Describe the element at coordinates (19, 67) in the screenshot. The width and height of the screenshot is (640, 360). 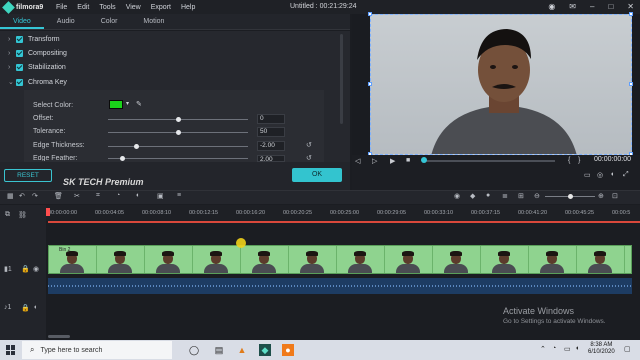
I see `checkbox-stabilization` at that location.